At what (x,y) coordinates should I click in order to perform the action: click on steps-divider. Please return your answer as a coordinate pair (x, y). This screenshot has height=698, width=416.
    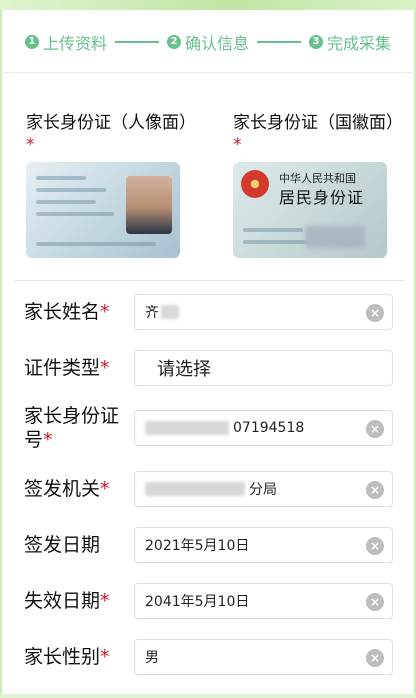
    Looking at the image, I should click on (208, 72).